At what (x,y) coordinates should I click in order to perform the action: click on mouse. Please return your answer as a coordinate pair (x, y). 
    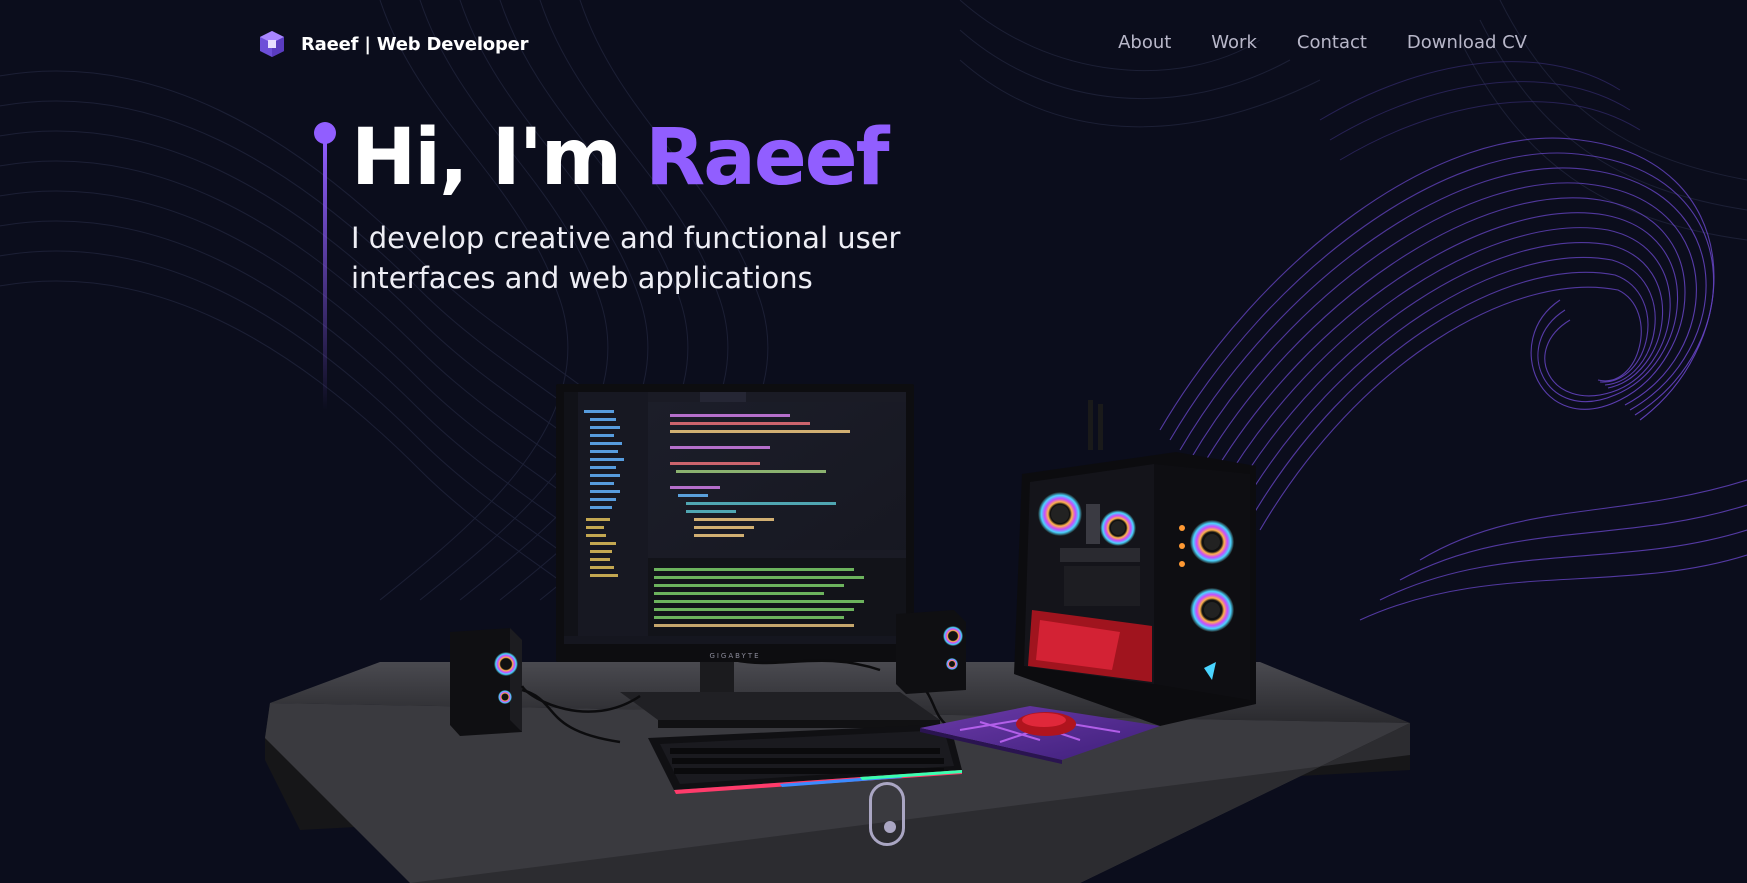
    Looking at the image, I should click on (1046, 724).